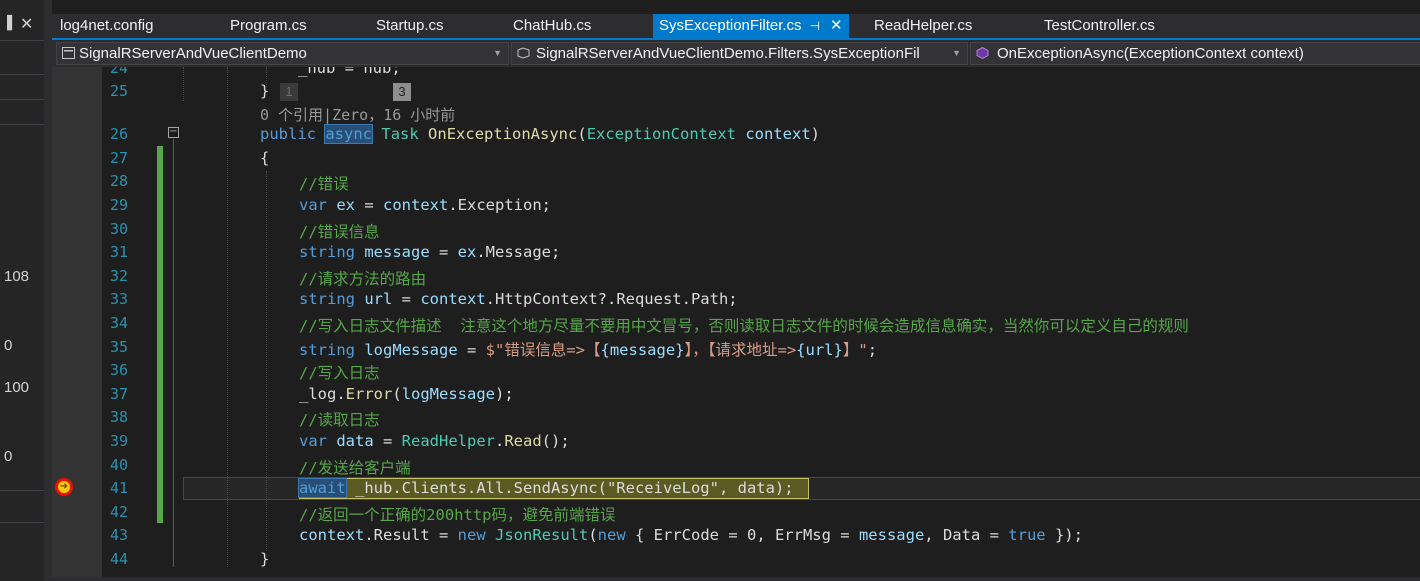  What do you see at coordinates (339, 372) in the screenshot?
I see `code-line-36: //写入日志` at bounding box center [339, 372].